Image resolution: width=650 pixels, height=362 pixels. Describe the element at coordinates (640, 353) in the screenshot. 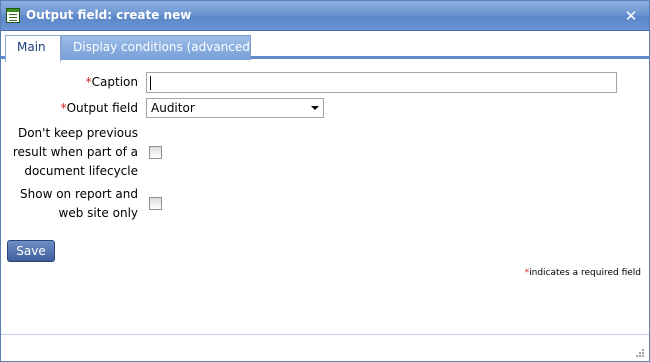

I see `resize-grip-icon` at that location.